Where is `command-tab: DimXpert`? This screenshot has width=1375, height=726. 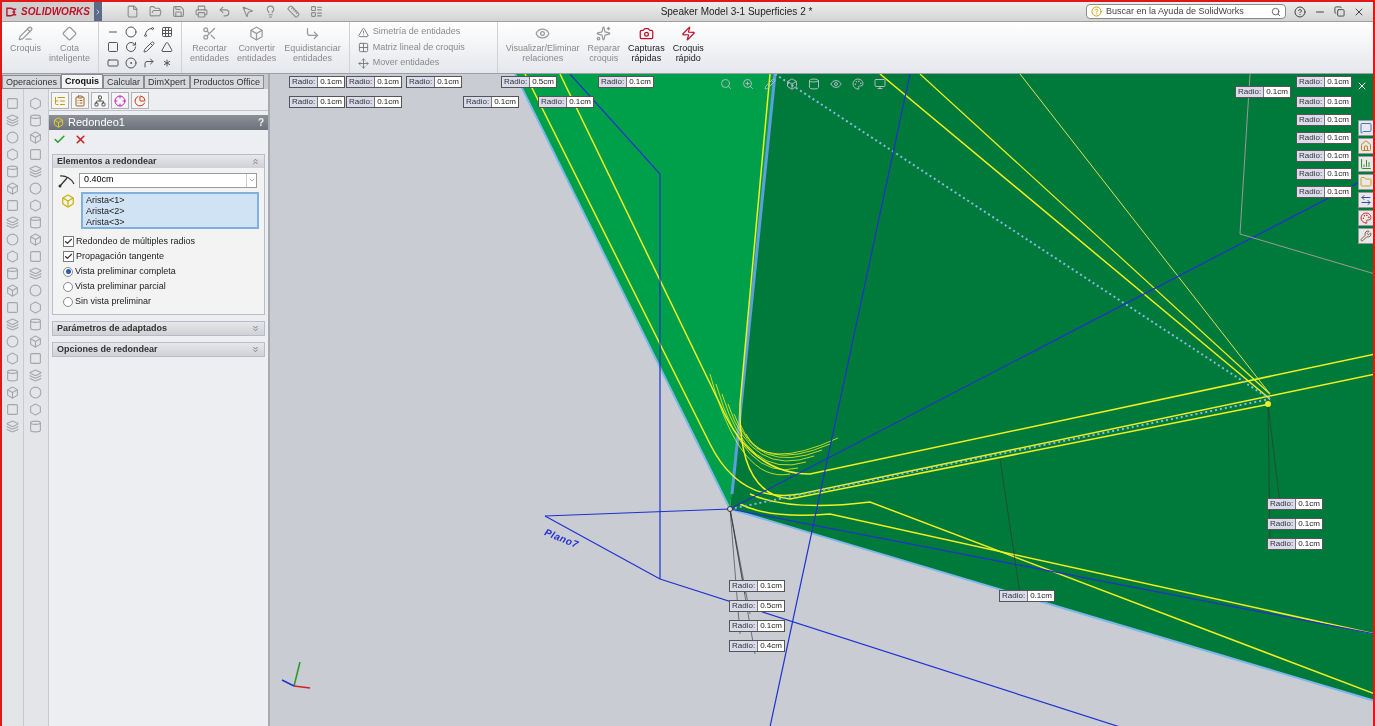
command-tab: DimXpert is located at coordinates (167, 82).